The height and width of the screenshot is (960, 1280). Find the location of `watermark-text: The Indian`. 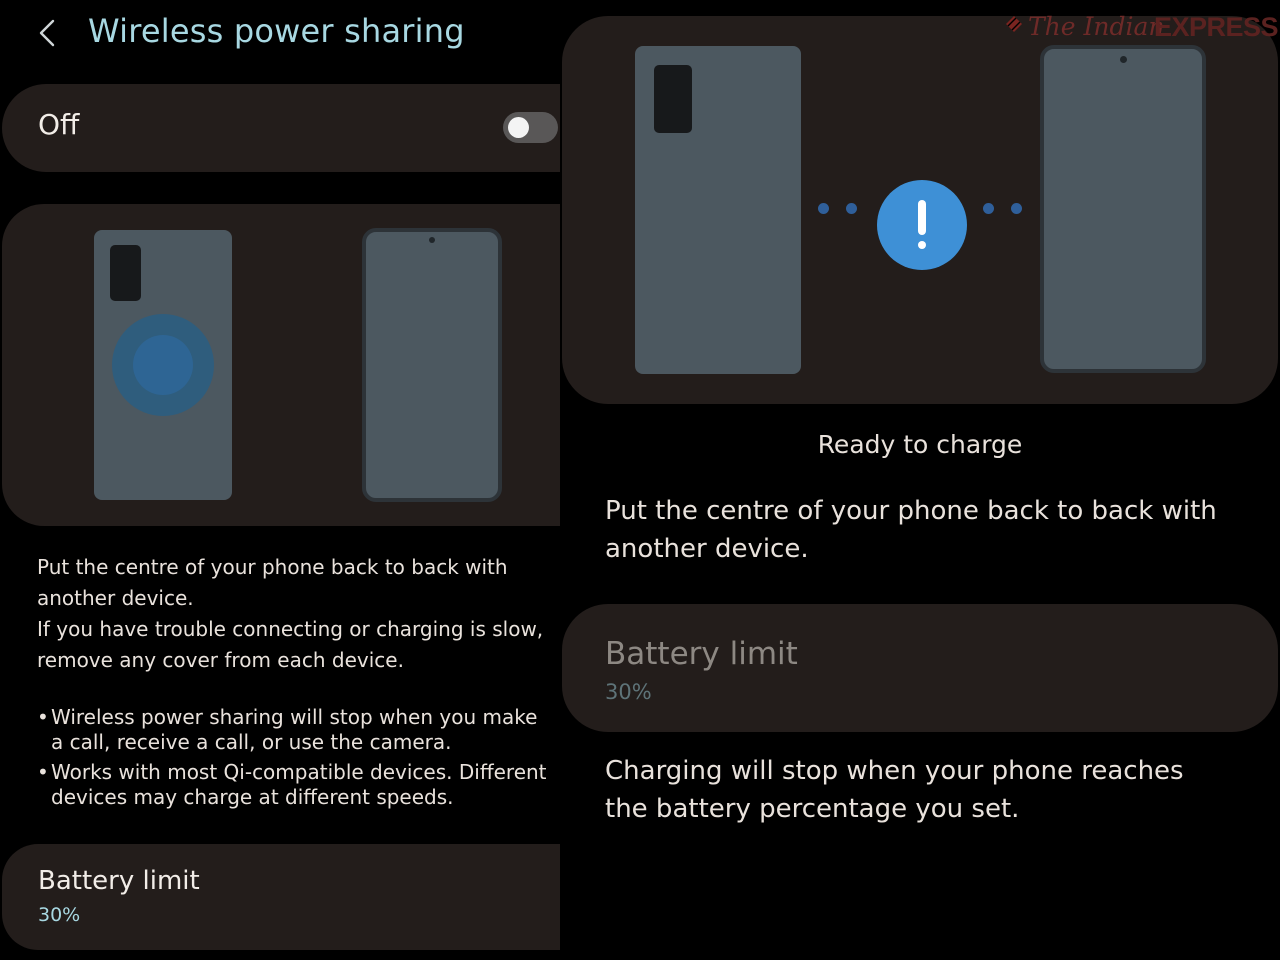

watermark-text: The Indian is located at coordinates (1096, 26).